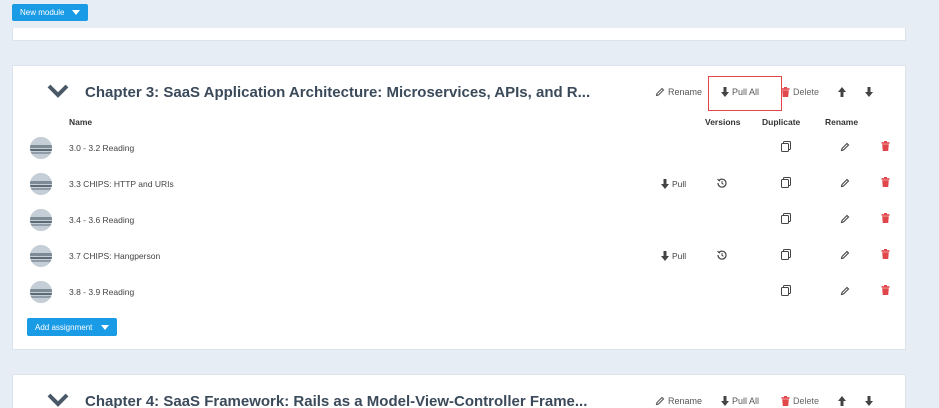 This screenshot has width=939, height=408. I want to click on pull-all-label: Pull All, so click(746, 401).